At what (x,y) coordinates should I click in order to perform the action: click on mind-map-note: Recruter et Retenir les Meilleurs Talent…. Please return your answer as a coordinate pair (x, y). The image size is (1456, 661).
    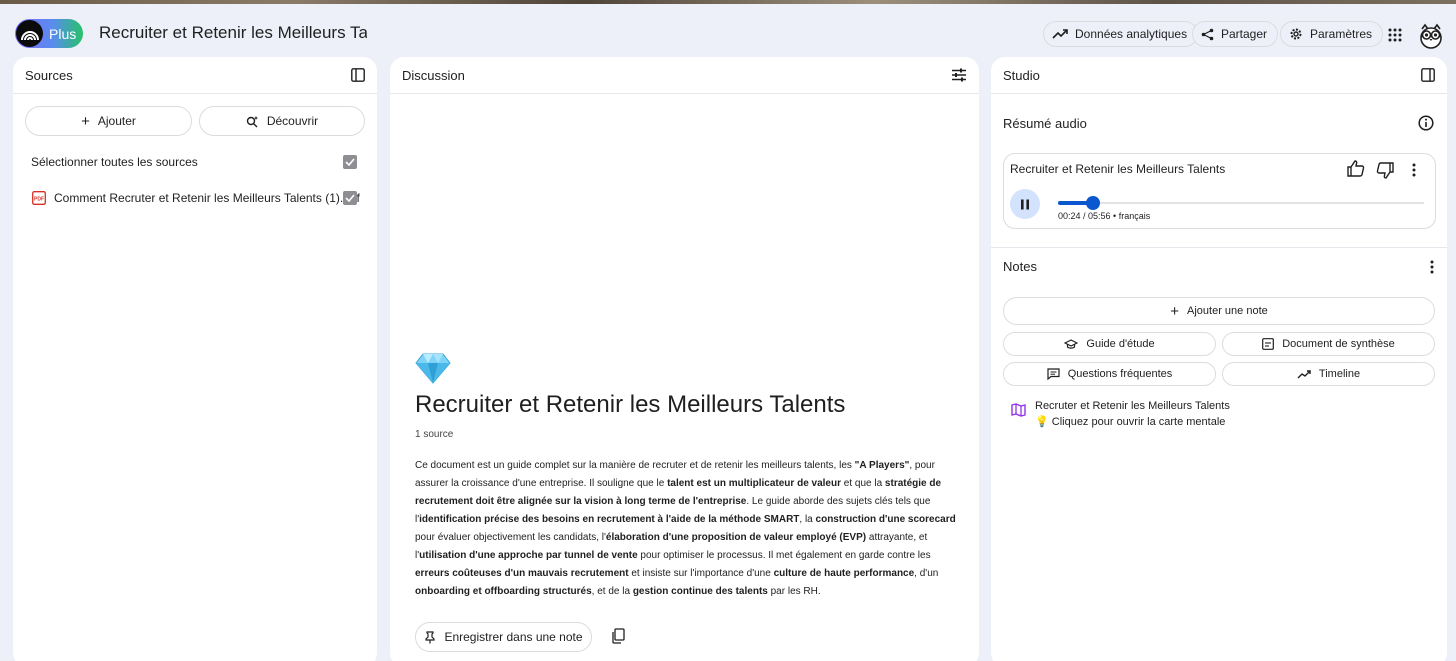
    Looking at the image, I should click on (1120, 414).